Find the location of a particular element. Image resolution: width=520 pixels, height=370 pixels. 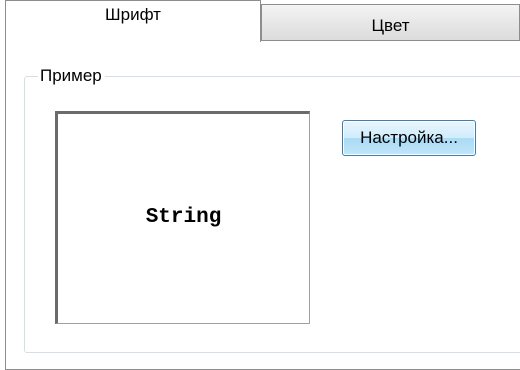

tab-color: Цвет is located at coordinates (390, 22).